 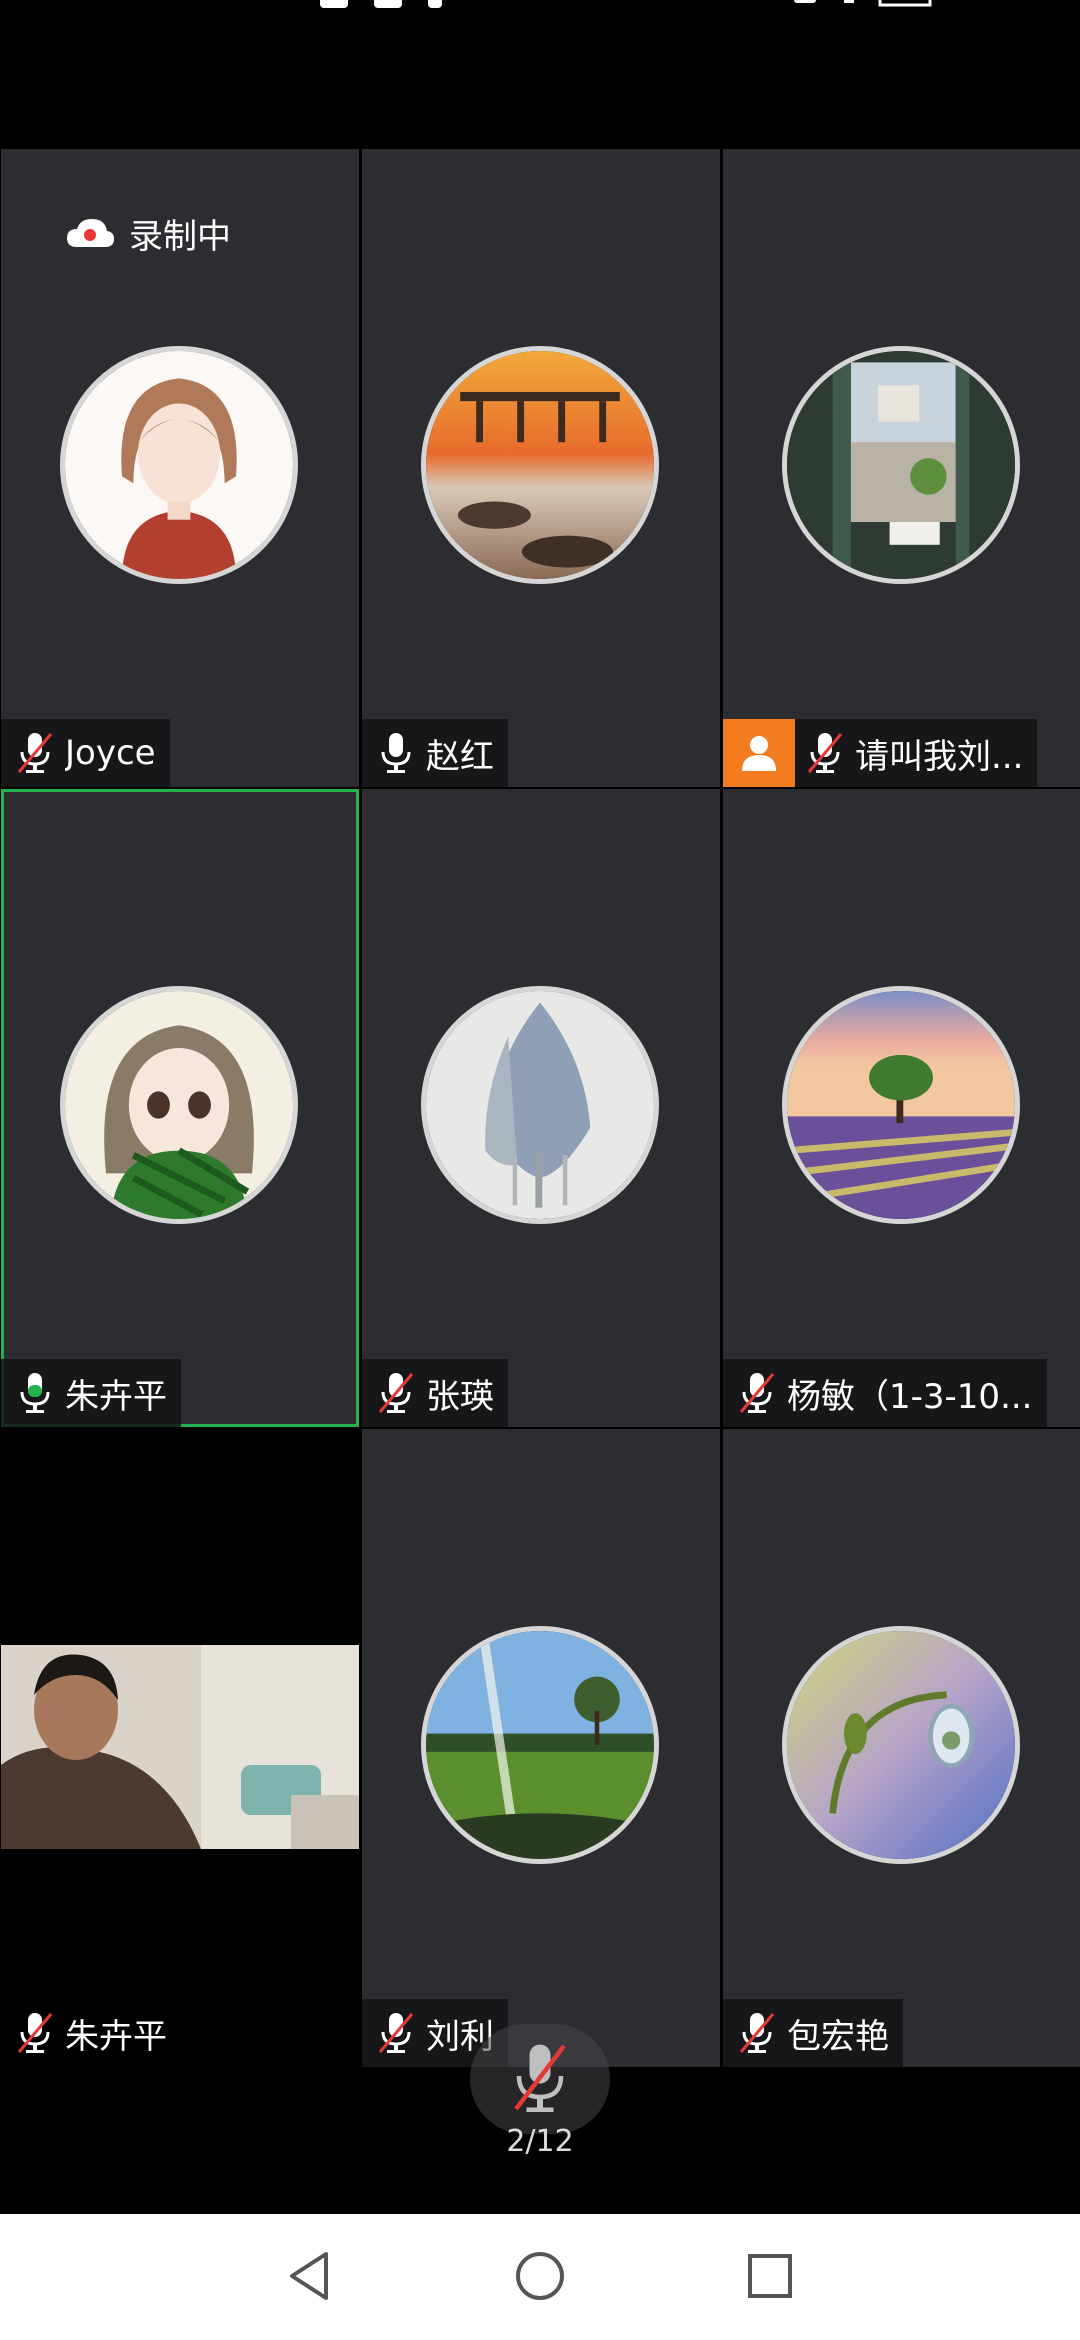 I want to click on anime-girl-avatar-image, so click(x=179, y=465).